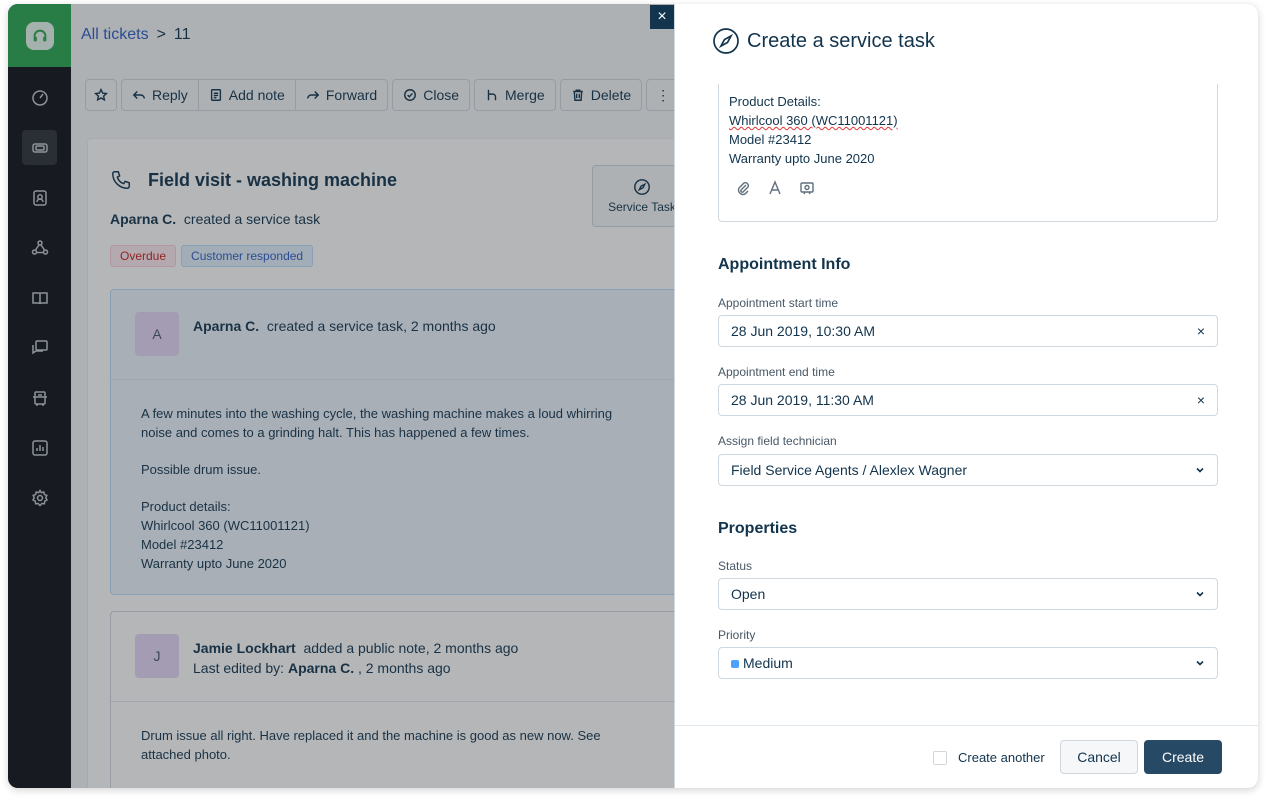  I want to click on priority-value-wrap: Medium, so click(762, 663).